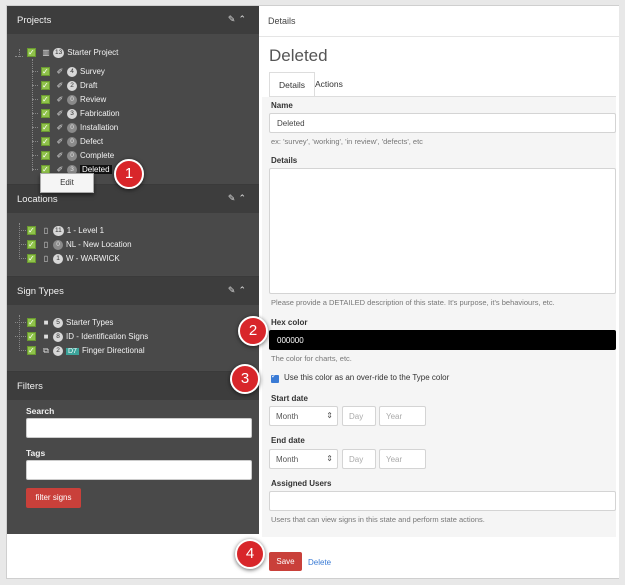  I want to click on tree-node-label: W - WARWICK, so click(93, 258).